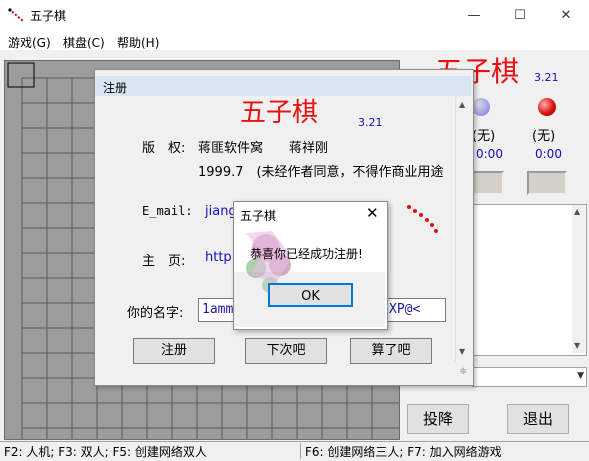 Image resolution: width=589 pixels, height=461 pixels. What do you see at coordinates (580, 376) in the screenshot?
I see `chevron-down-icon: ▼` at bounding box center [580, 376].